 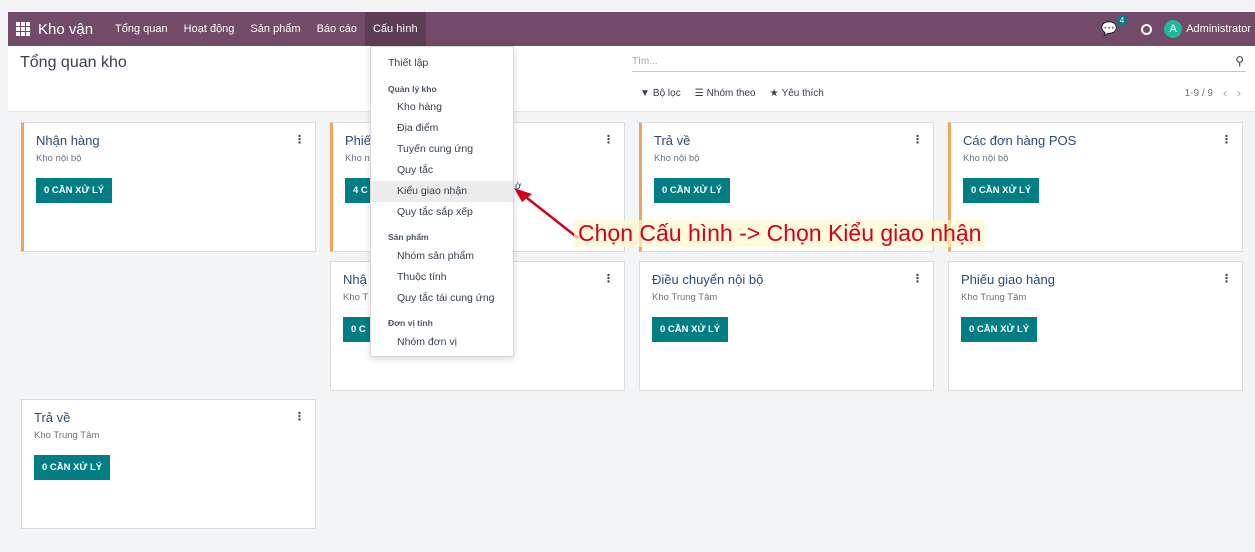 What do you see at coordinates (73, 62) in the screenshot?
I see `page-title: Tổng quan kho` at bounding box center [73, 62].